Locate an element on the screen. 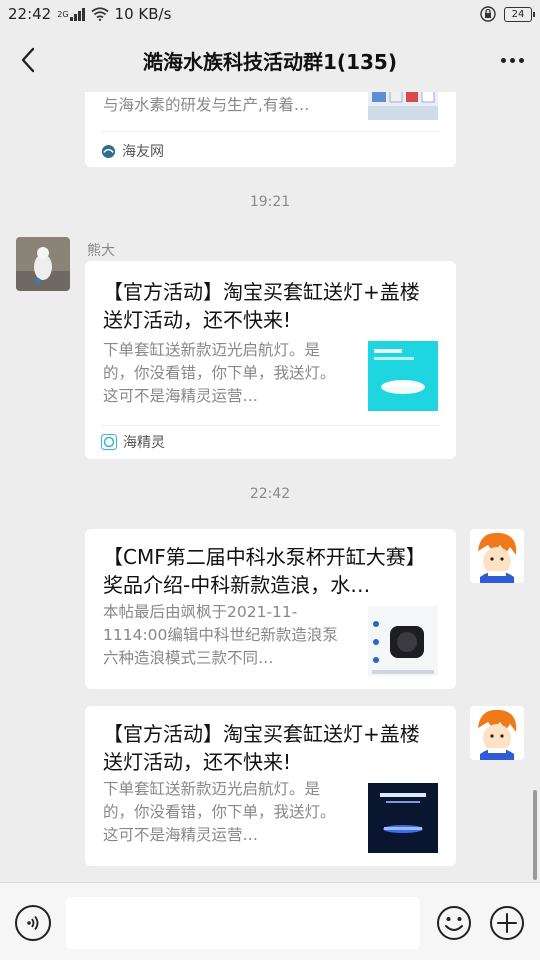 The width and height of the screenshot is (540, 960). chat-header: 澔海水族科技活动群1(135) is located at coordinates (270, 60).